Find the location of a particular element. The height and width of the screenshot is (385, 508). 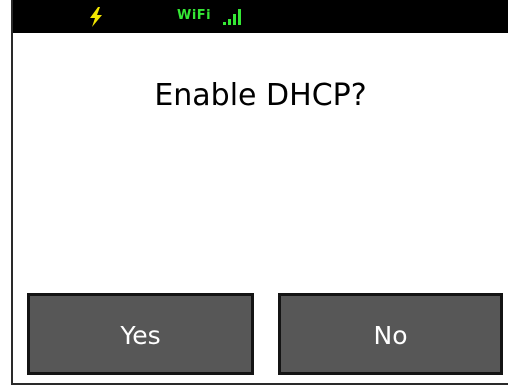

wifi-label: WiFi is located at coordinates (194, 15).